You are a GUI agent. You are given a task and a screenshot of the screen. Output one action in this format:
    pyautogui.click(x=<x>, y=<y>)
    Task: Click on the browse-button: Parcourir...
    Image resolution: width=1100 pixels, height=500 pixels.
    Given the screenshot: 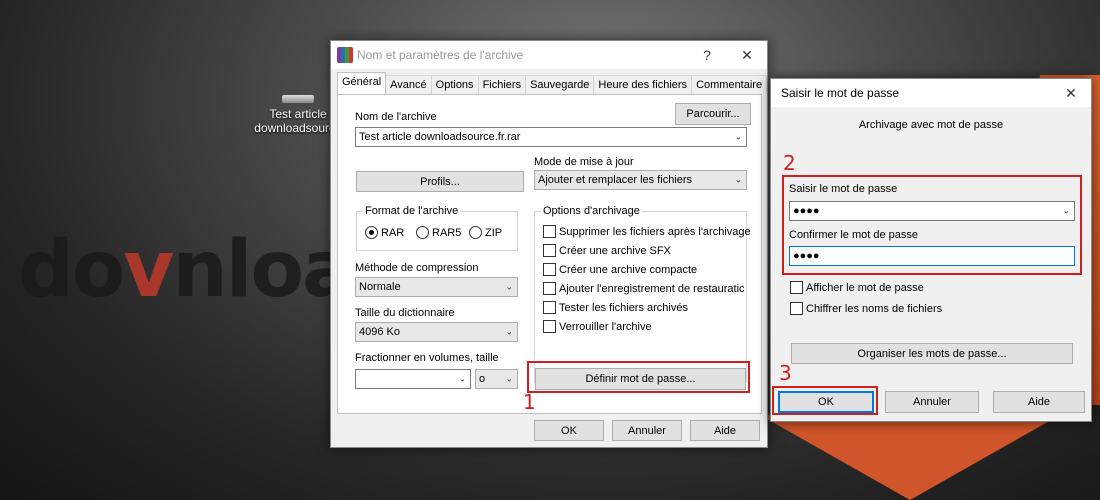 What is the action you would take?
    pyautogui.click(x=713, y=114)
    